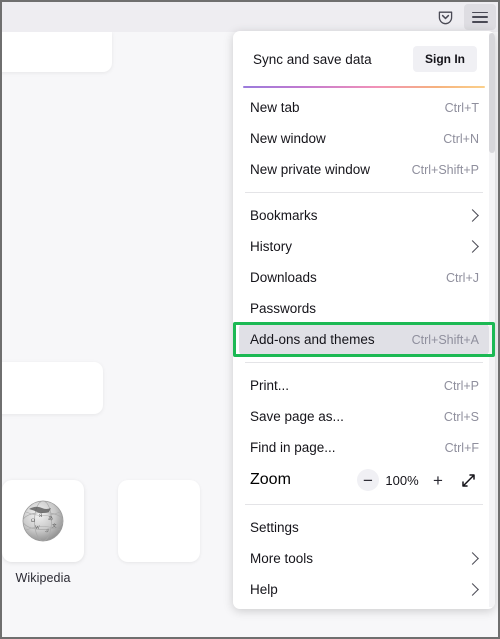  Describe the element at coordinates (283, 277) in the screenshot. I see `menu-item-label: Downloads` at that location.